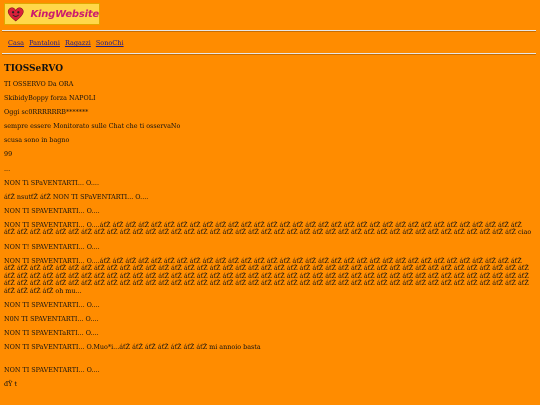 The image size is (540, 405). What do you see at coordinates (269, 31) in the screenshot?
I see `top-divider` at bounding box center [269, 31].